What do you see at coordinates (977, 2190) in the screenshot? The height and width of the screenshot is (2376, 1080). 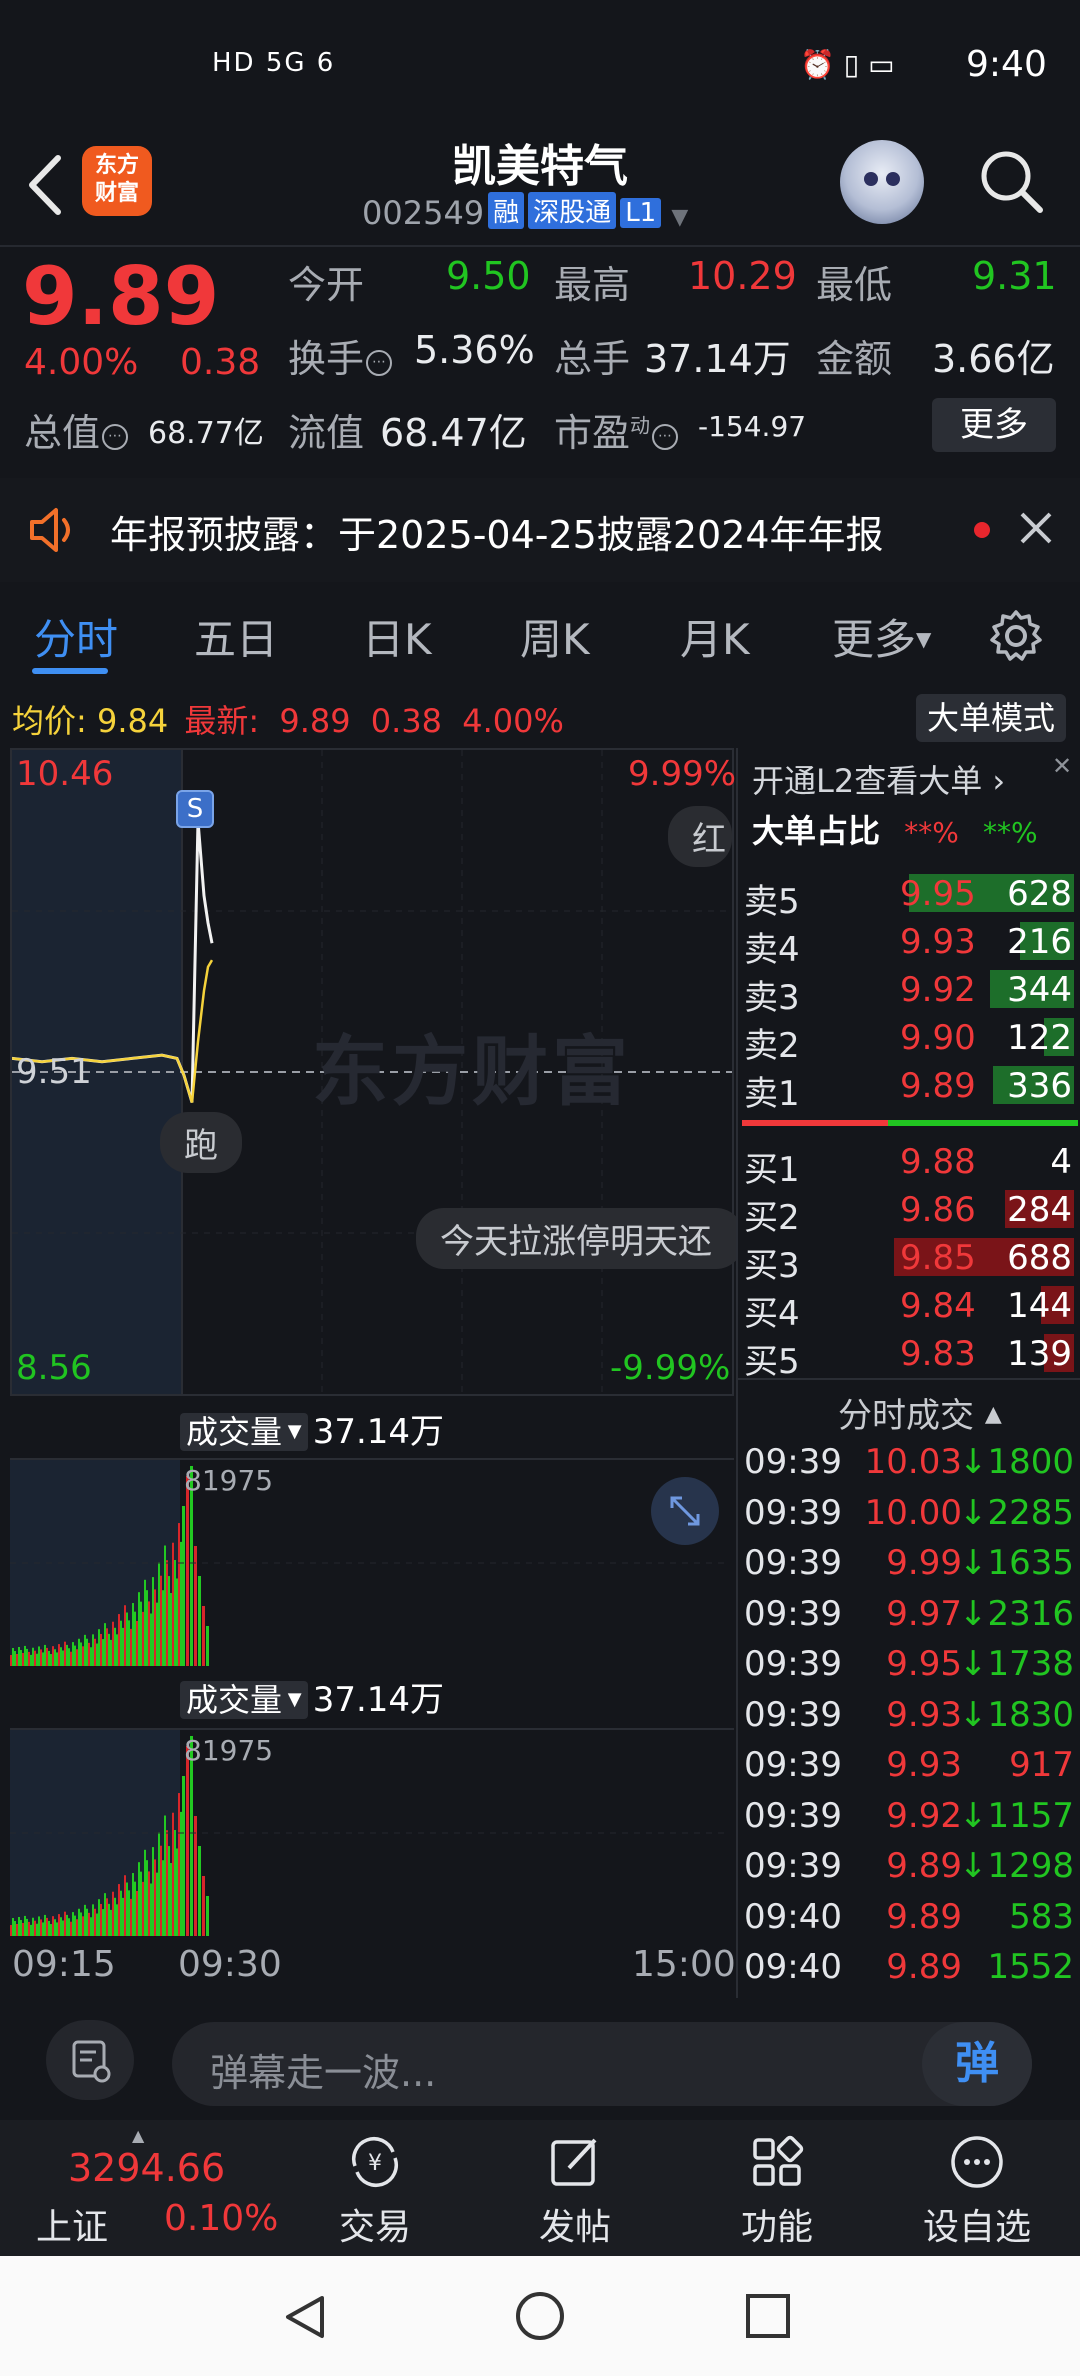 I see `nav-add-watchlist: 设自选` at bounding box center [977, 2190].